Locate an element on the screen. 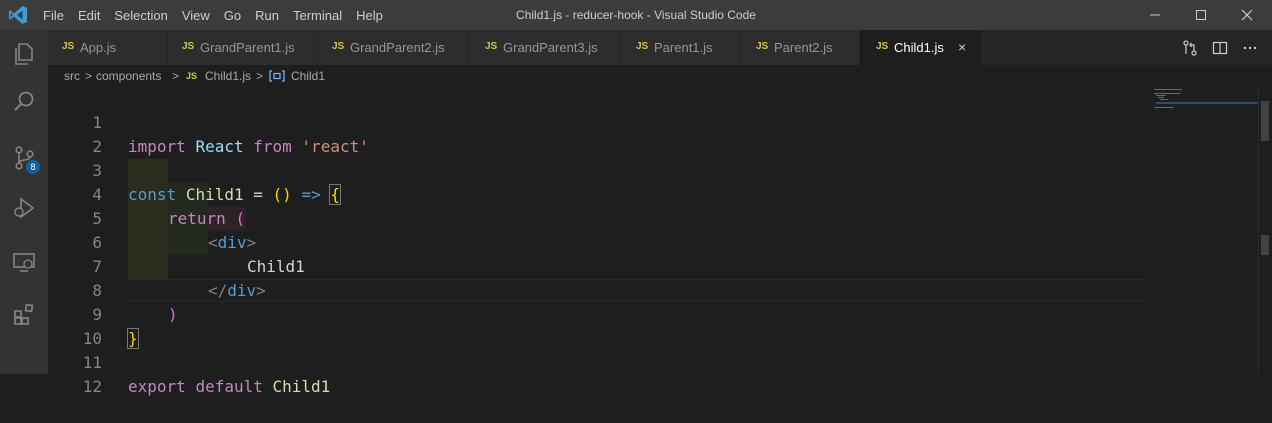  run-debug-button is located at coordinates (24, 208).